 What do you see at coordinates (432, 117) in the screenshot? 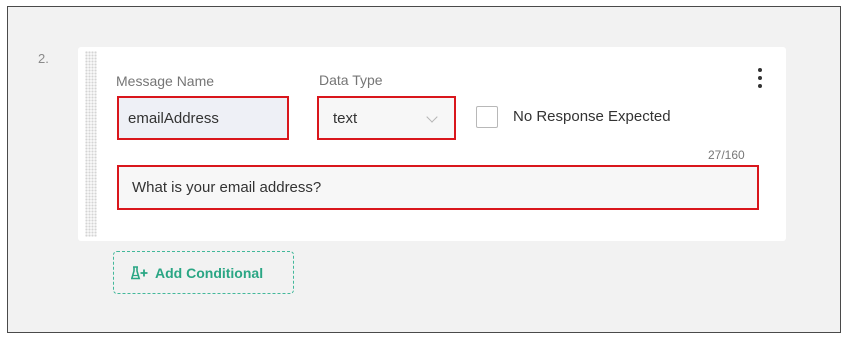
I see `chevron-down-icon` at bounding box center [432, 117].